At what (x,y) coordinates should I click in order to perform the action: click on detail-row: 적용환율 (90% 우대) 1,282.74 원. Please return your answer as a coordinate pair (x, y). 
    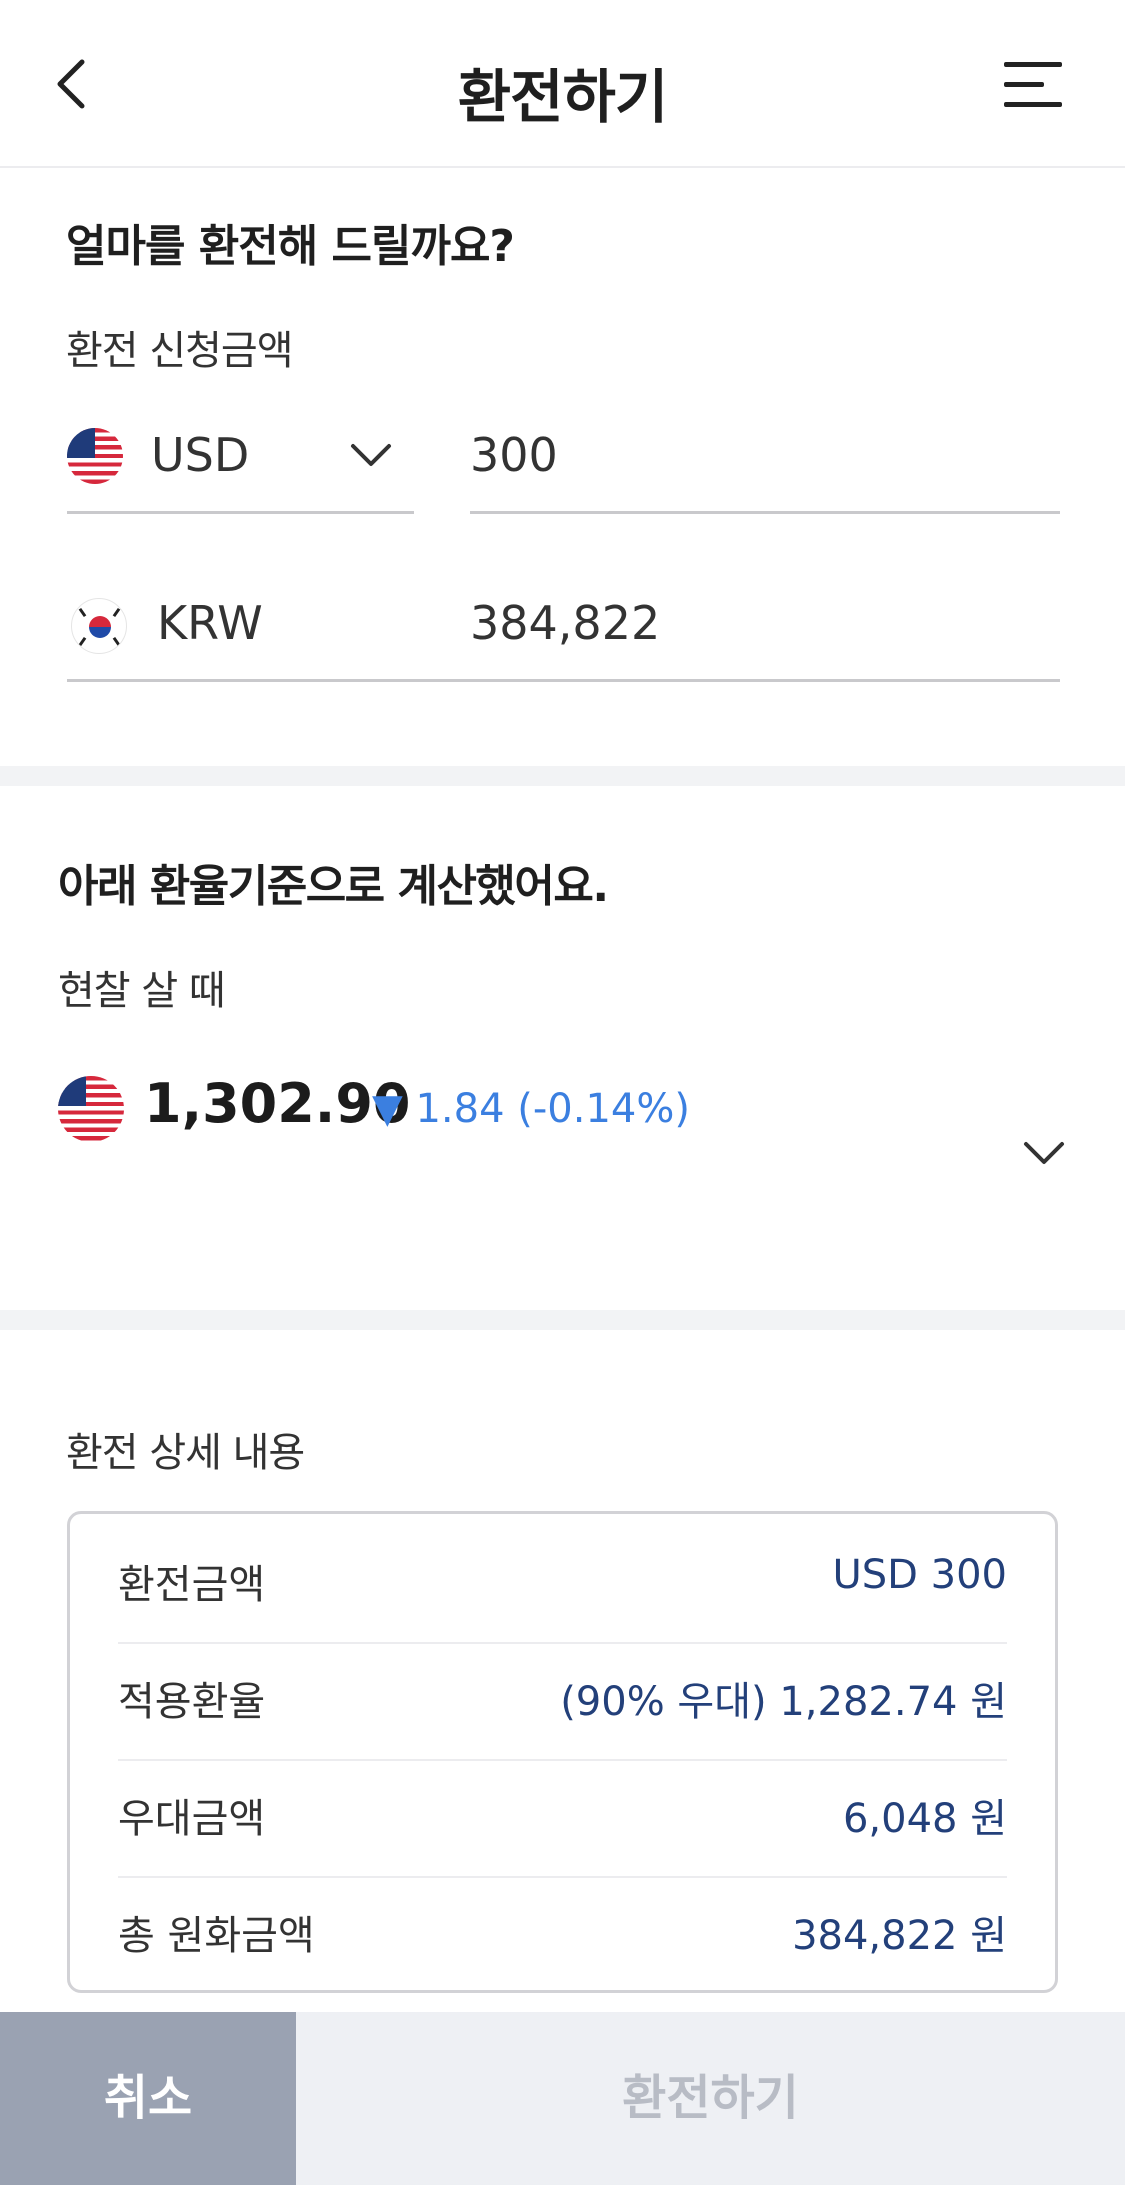
    Looking at the image, I should click on (562, 1689).